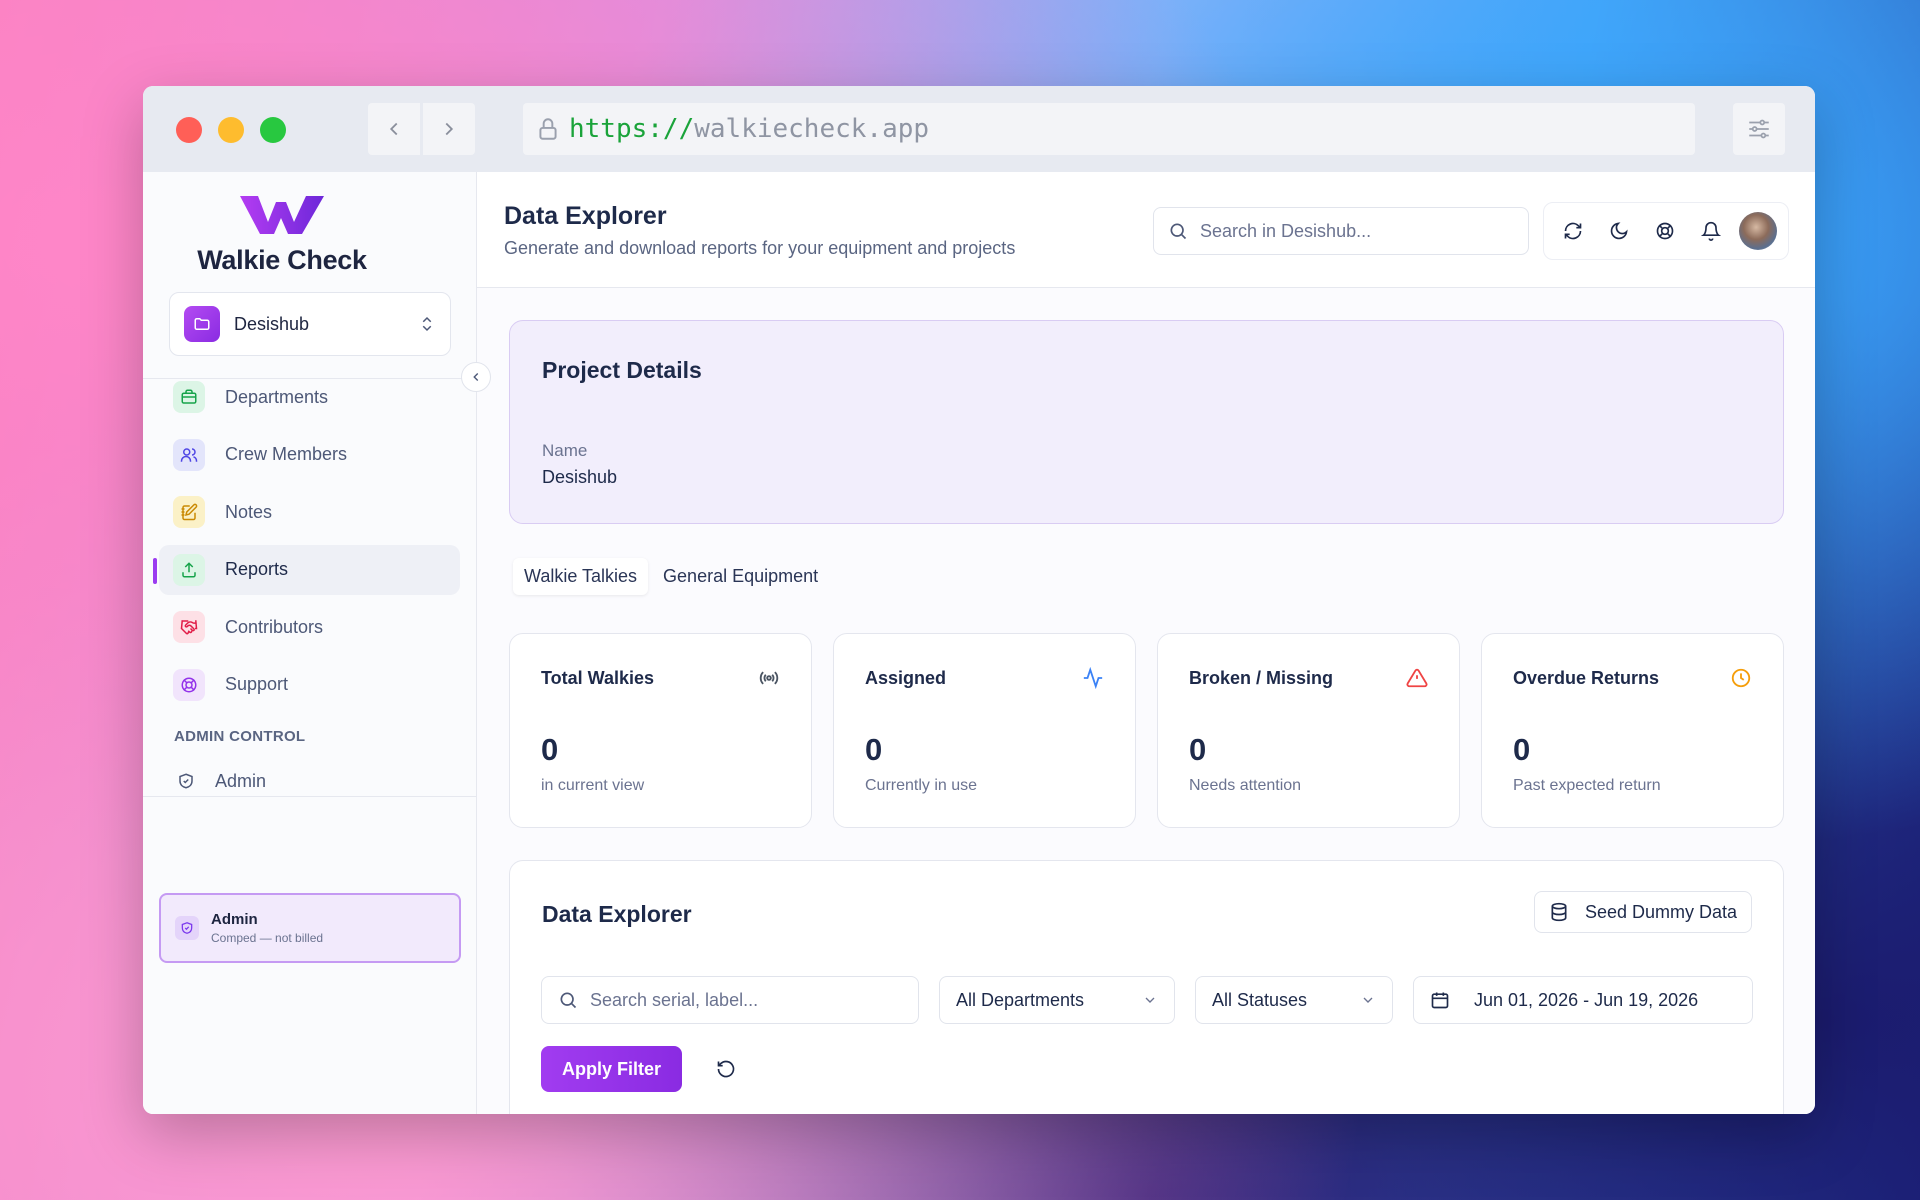 The height and width of the screenshot is (1200, 1920). I want to click on browser-settings-button, so click(1759, 129).